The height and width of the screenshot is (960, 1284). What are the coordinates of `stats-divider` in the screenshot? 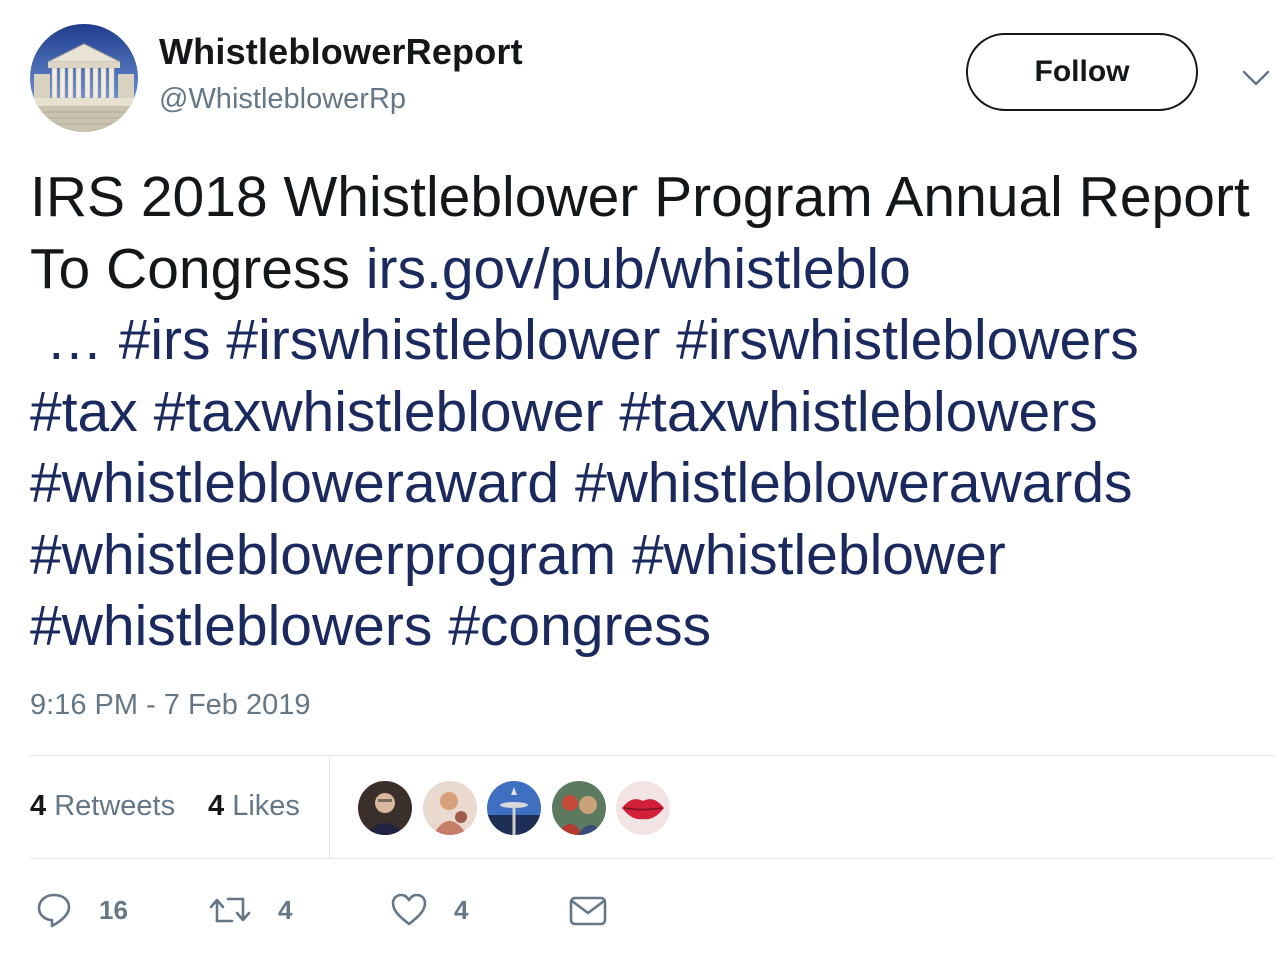 It's located at (329, 807).